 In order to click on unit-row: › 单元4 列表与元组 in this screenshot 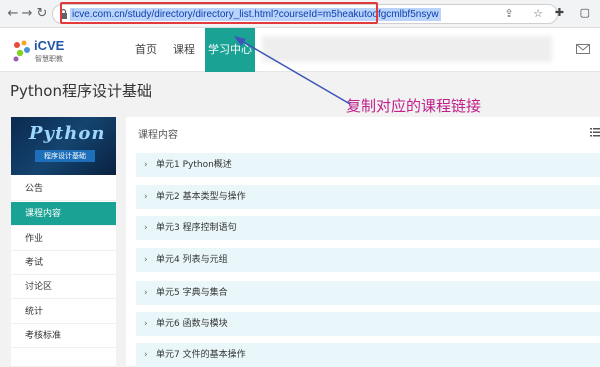, I will do `click(368, 260)`.